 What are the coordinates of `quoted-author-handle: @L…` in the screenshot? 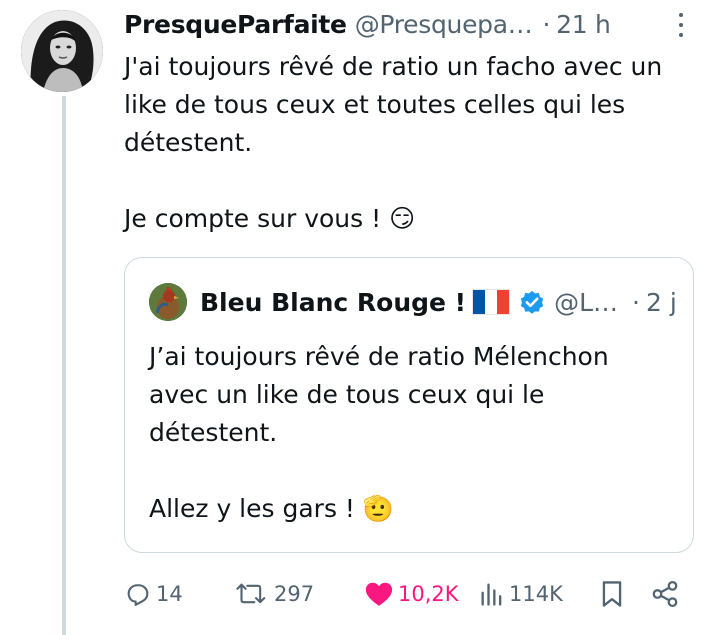 It's located at (586, 302).